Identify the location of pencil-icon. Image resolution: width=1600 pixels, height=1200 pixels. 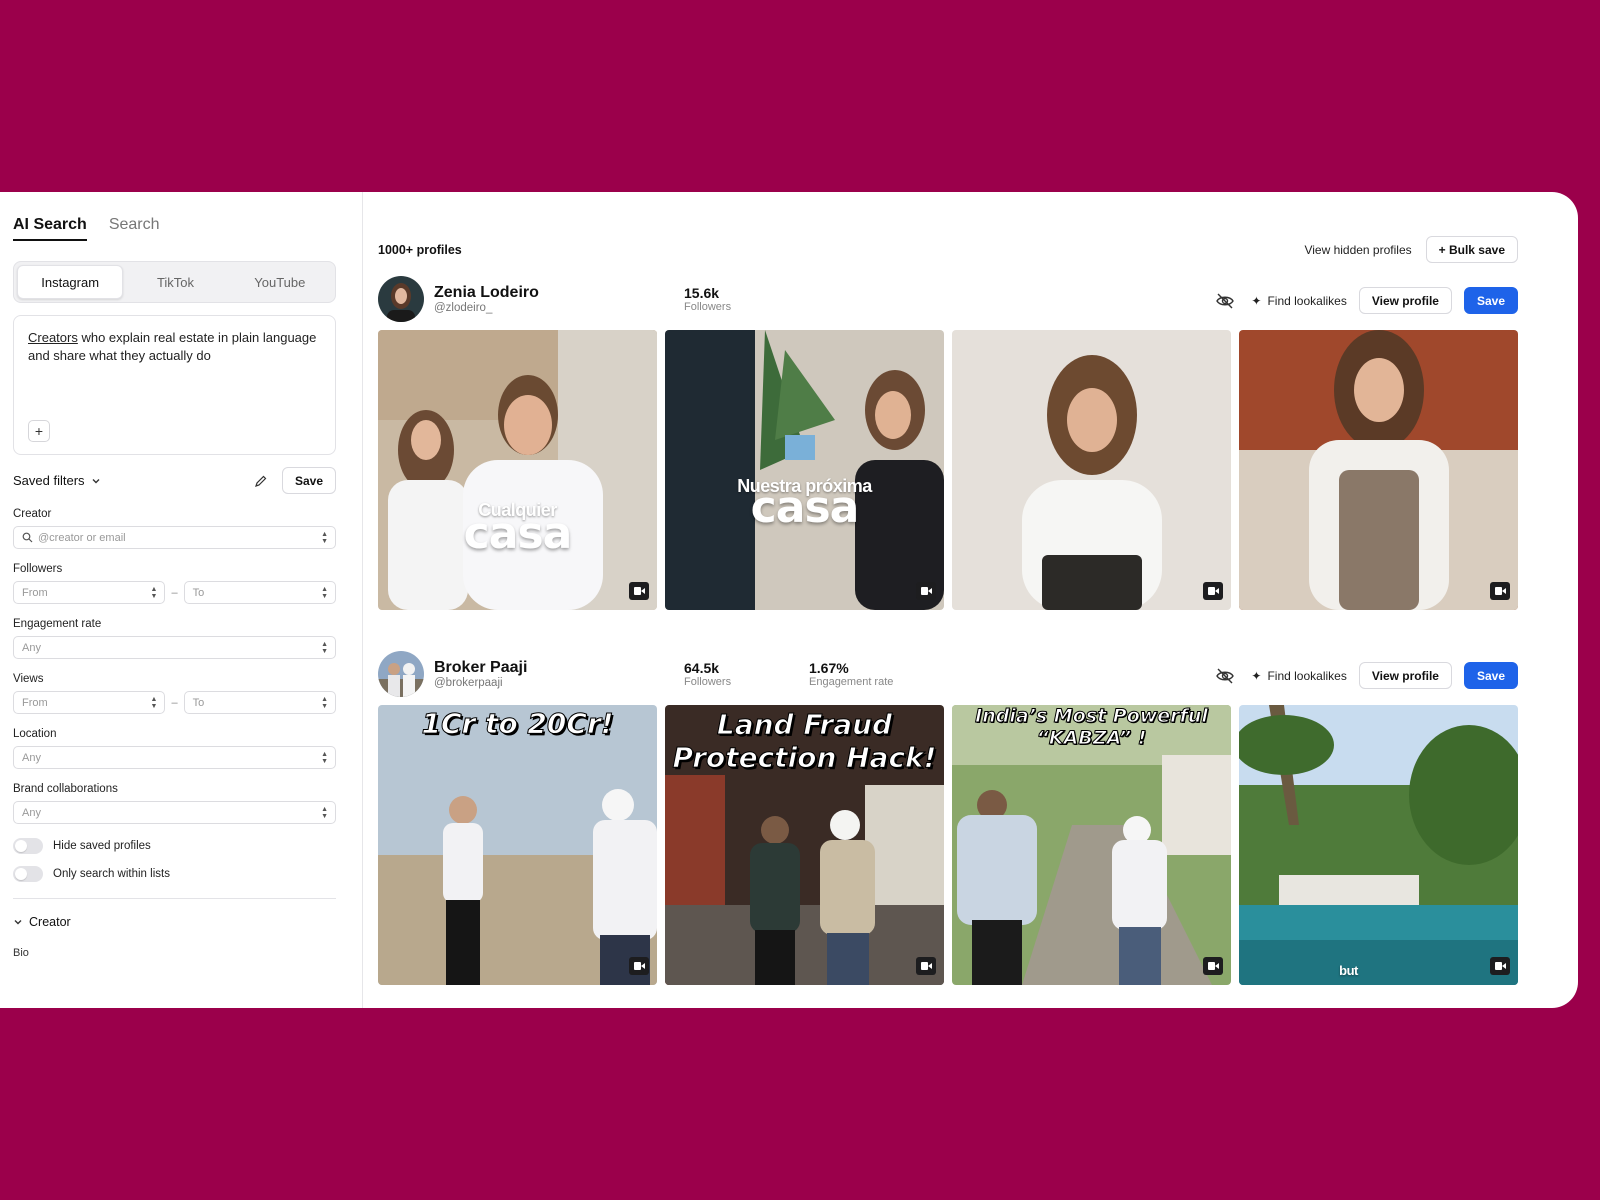
(261, 481).